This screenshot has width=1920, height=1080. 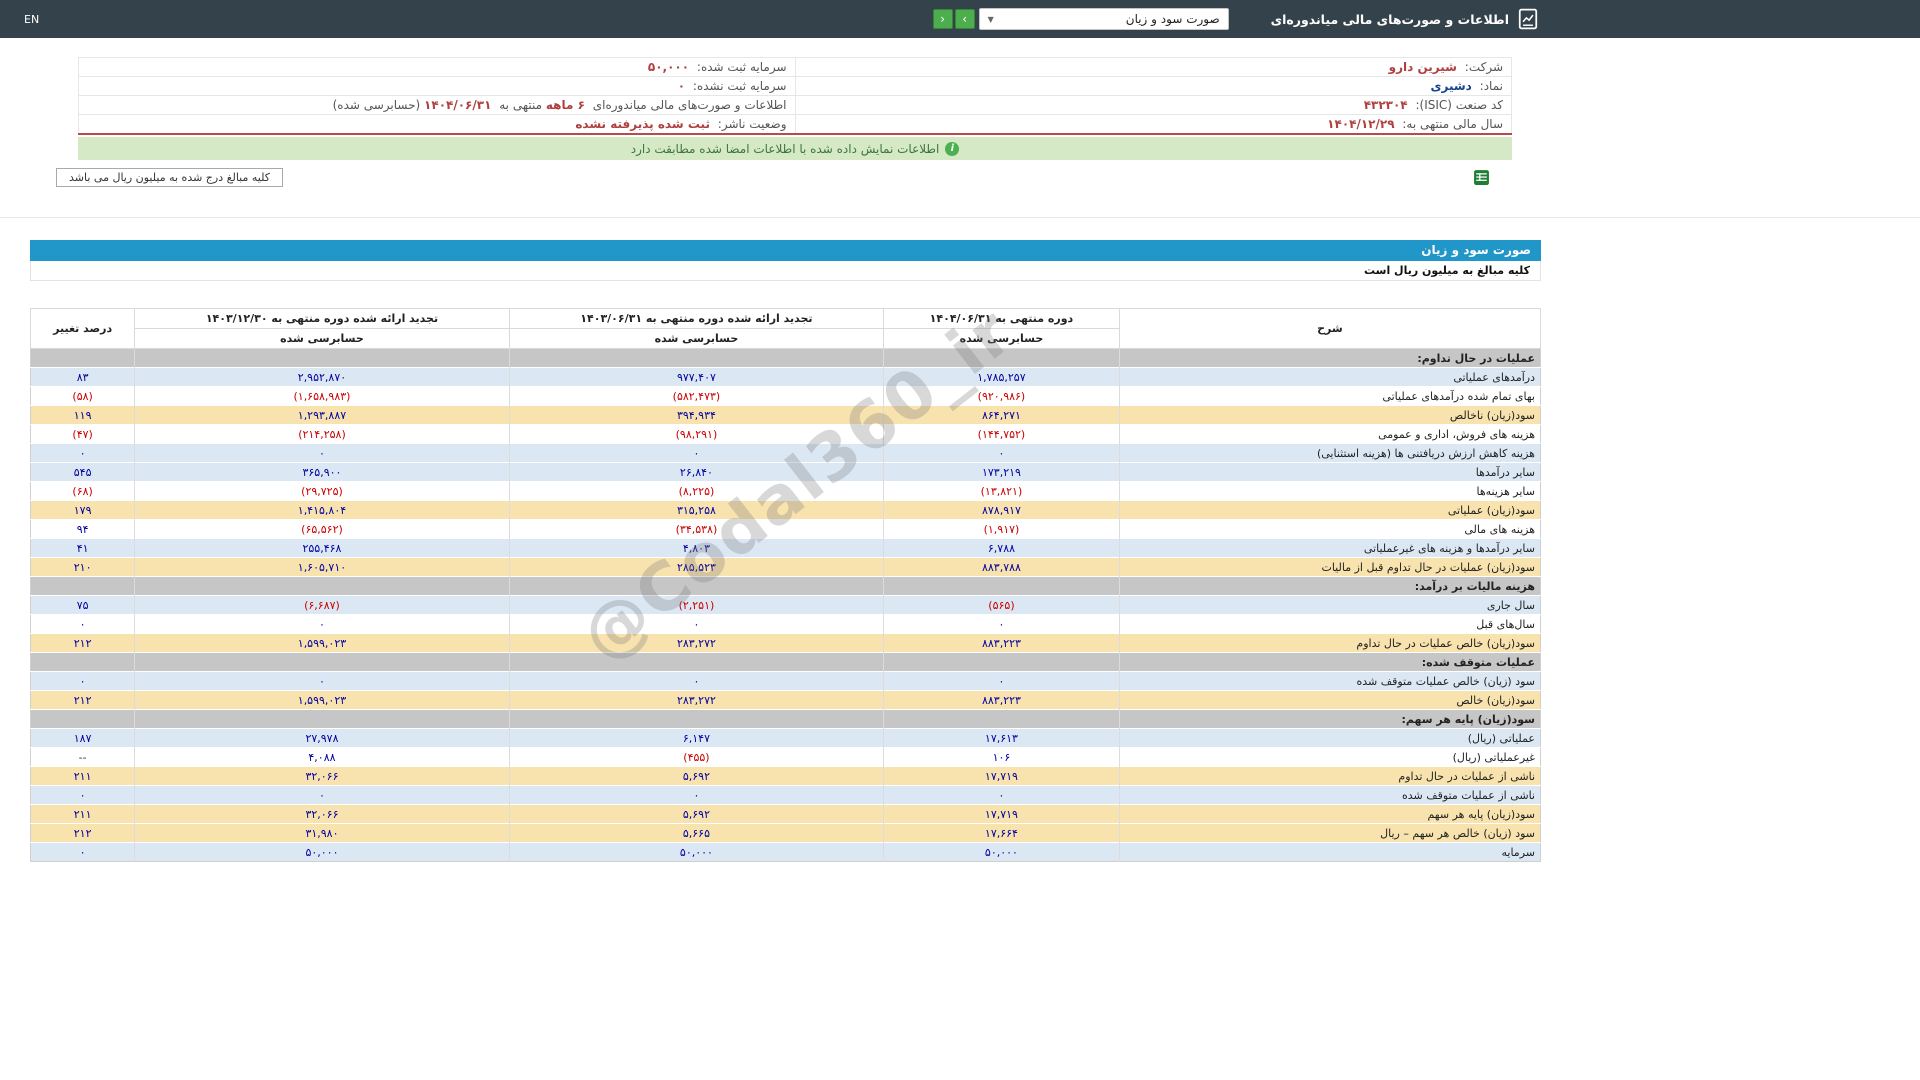 What do you see at coordinates (1481, 177) in the screenshot?
I see `excel-export-button` at bounding box center [1481, 177].